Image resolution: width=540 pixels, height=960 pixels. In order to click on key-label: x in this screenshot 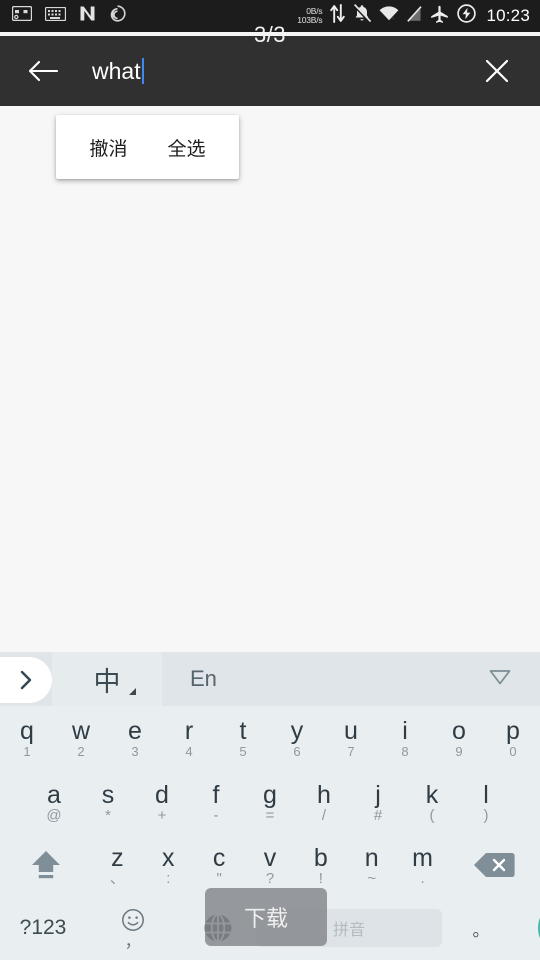, I will do `click(168, 857)`.